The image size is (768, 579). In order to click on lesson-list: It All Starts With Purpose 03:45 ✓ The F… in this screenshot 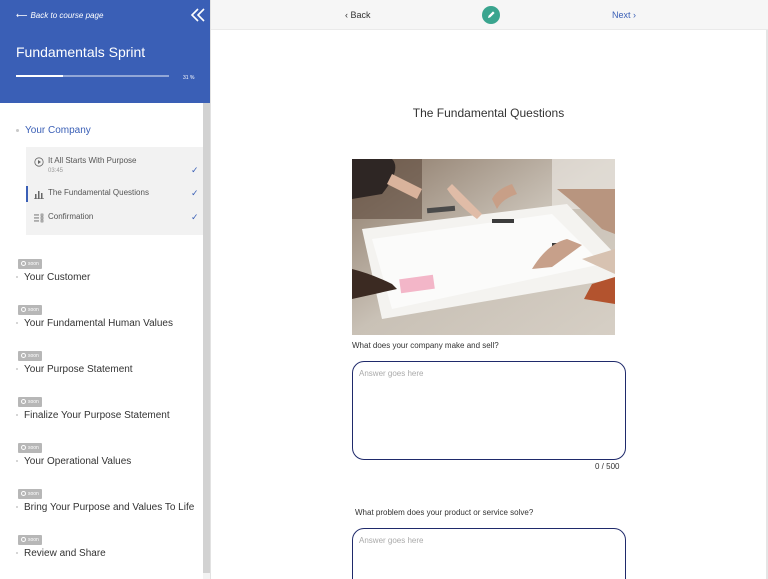, I will do `click(114, 191)`.